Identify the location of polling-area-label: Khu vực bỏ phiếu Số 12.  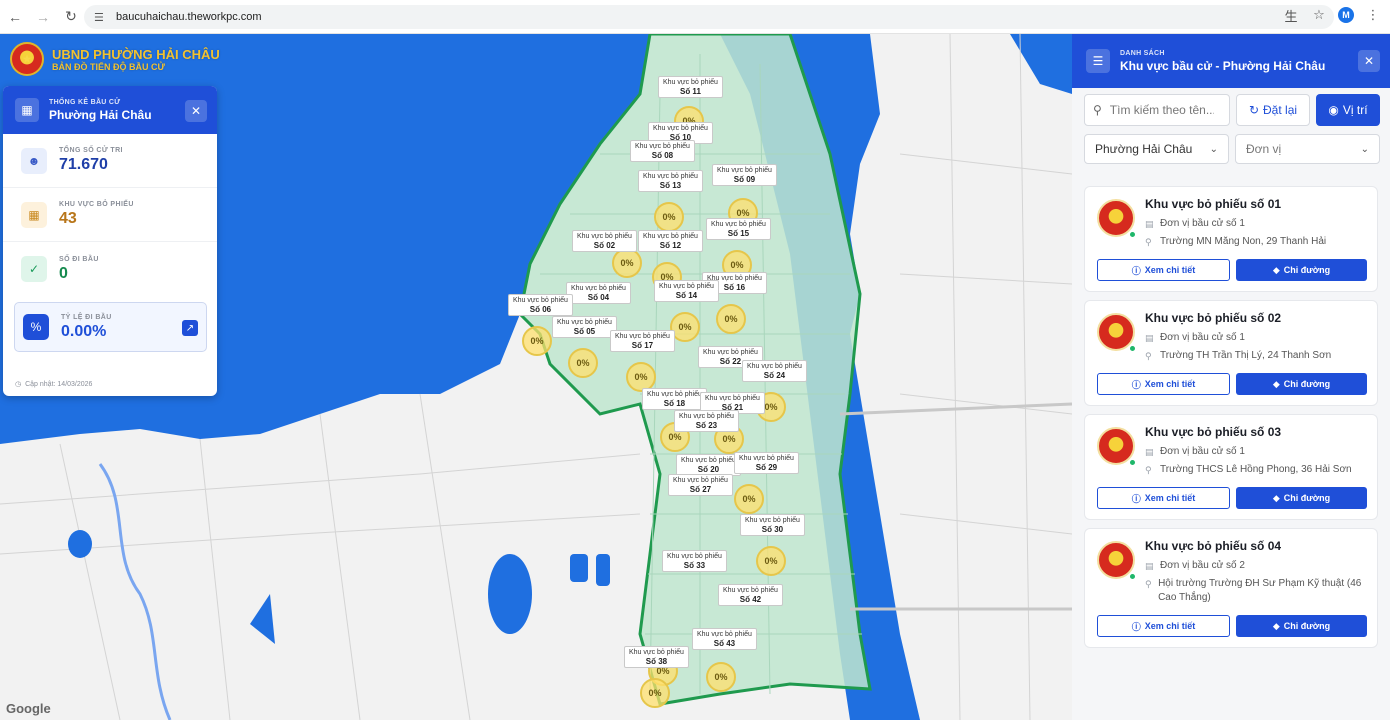
(670, 241).